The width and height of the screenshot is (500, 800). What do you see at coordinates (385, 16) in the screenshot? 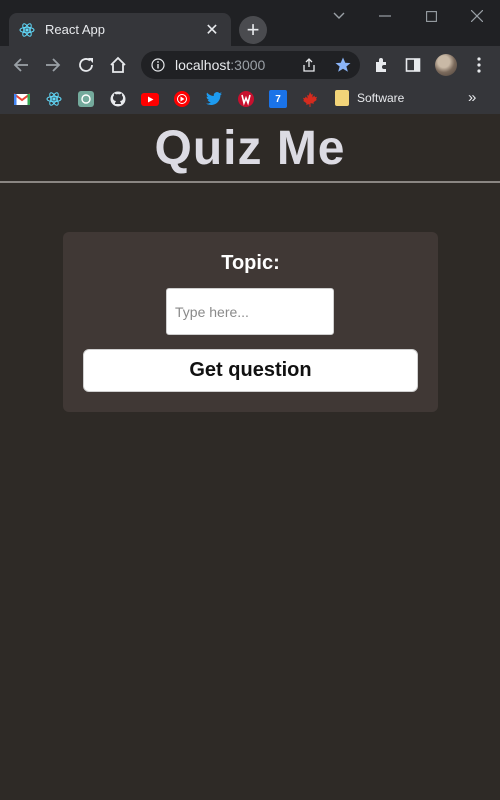
I see `minimize-icon` at bounding box center [385, 16].